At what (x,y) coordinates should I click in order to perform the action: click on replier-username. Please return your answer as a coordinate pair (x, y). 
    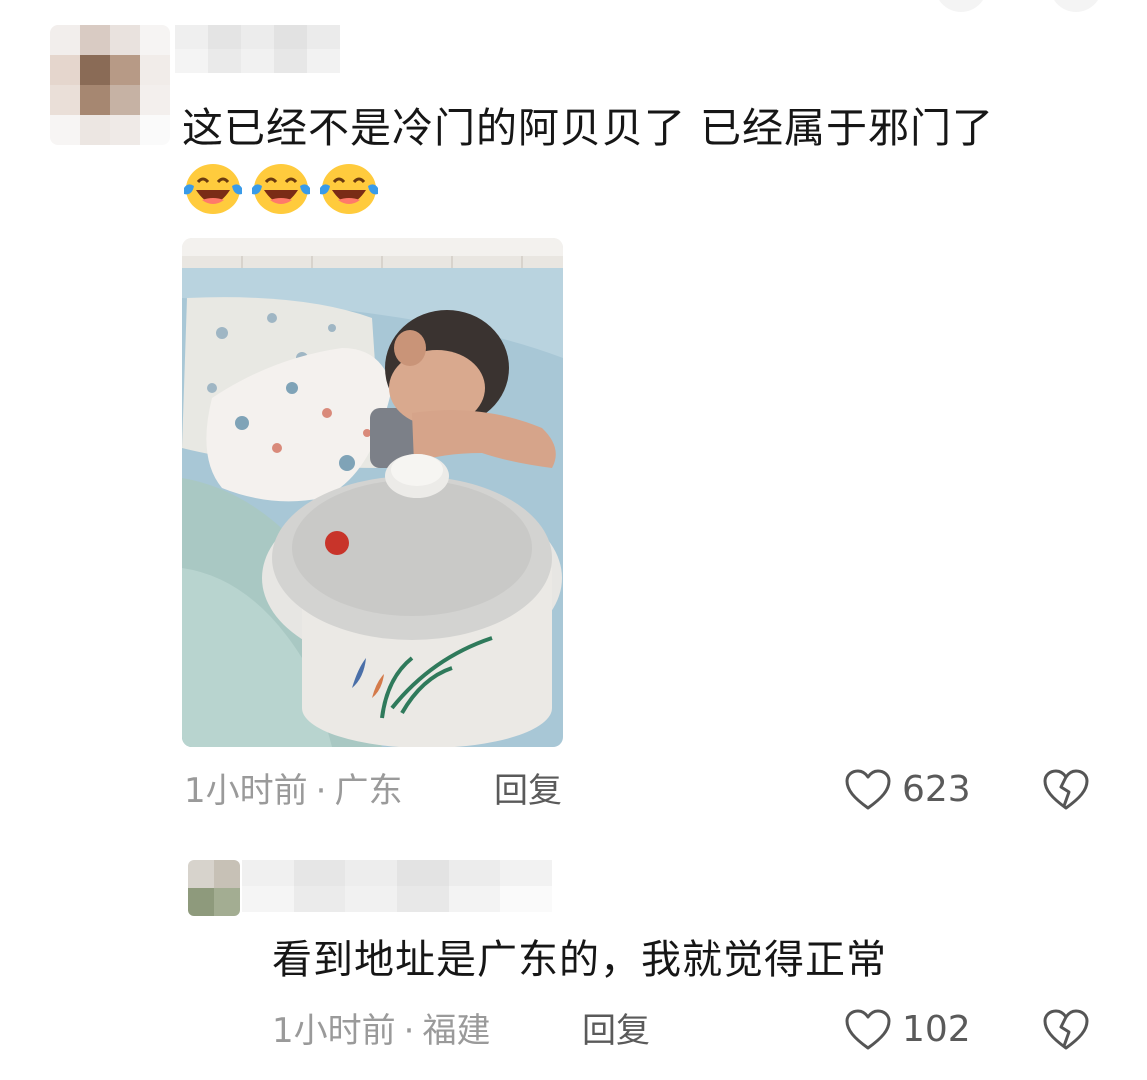
    Looking at the image, I should click on (397, 886).